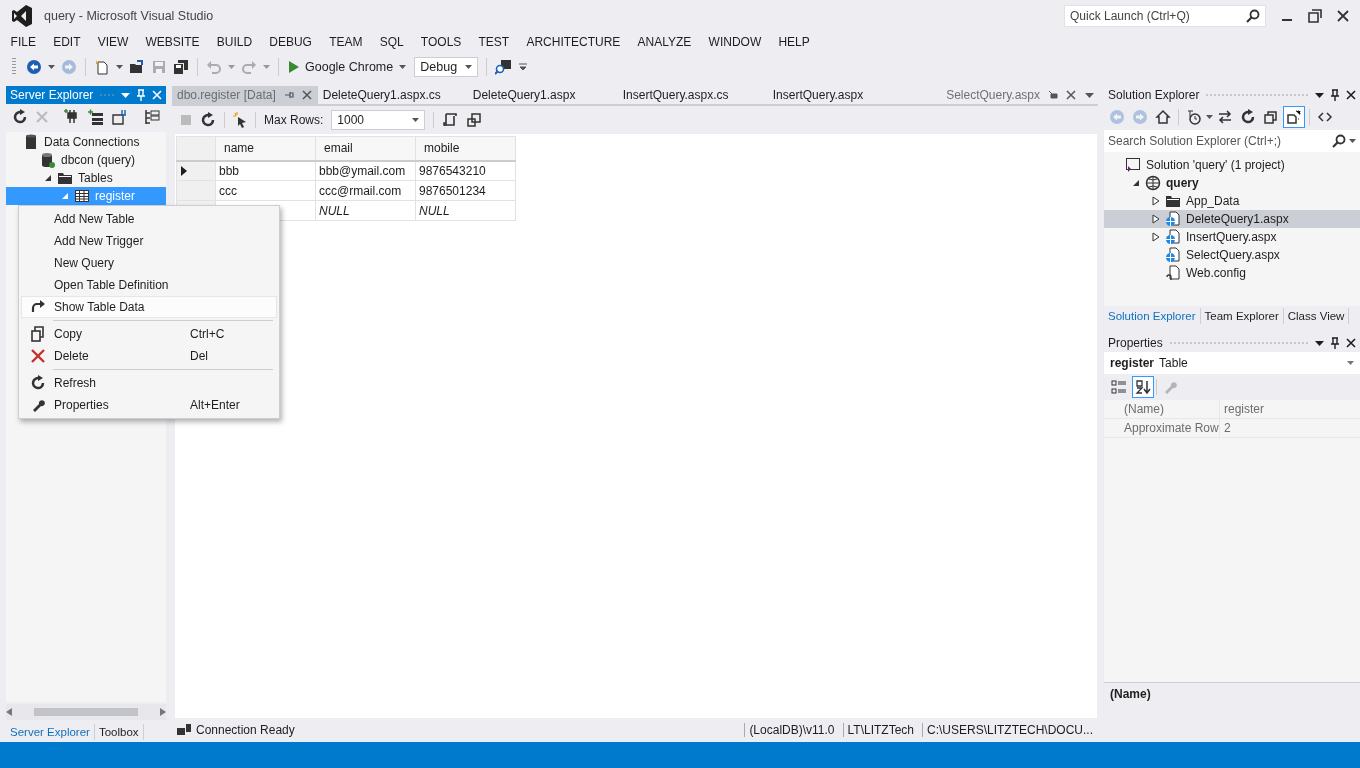 Image resolution: width=1360 pixels, height=768 pixels. I want to click on panel-tab: Team Explorer, so click(1242, 316).